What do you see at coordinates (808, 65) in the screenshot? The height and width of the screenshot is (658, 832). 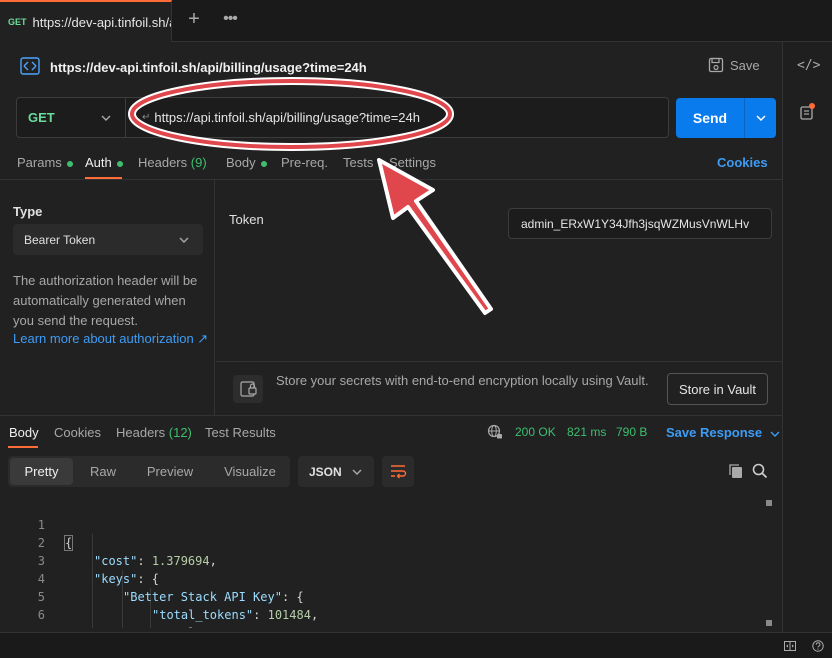 I see `code-snippet-icon: </>` at bounding box center [808, 65].